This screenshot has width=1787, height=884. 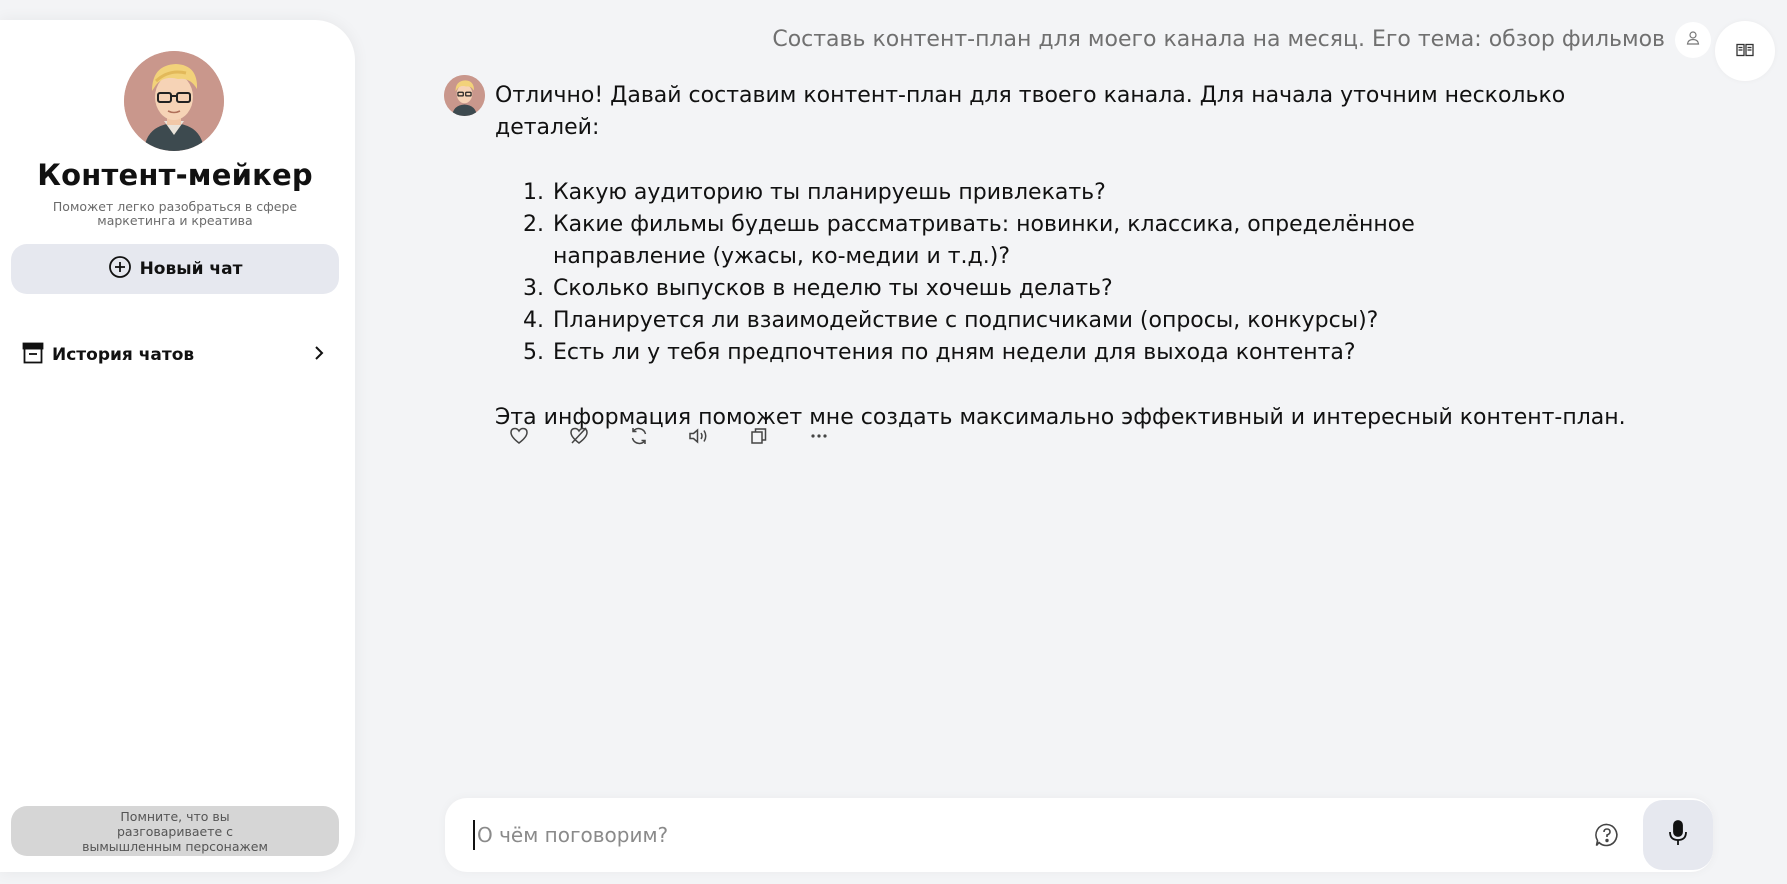 I want to click on heart-icon, so click(x=519, y=436).